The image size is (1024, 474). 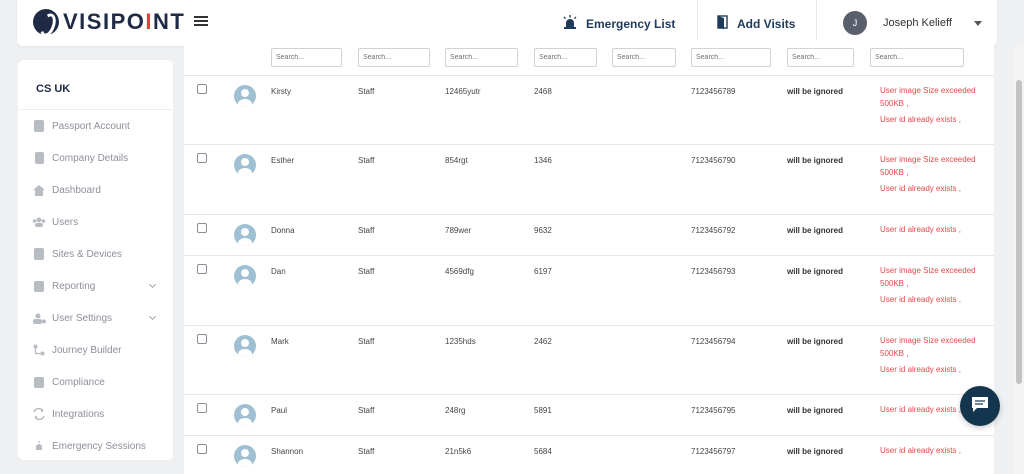 What do you see at coordinates (306, 57) in the screenshot?
I see `search-name-input` at bounding box center [306, 57].